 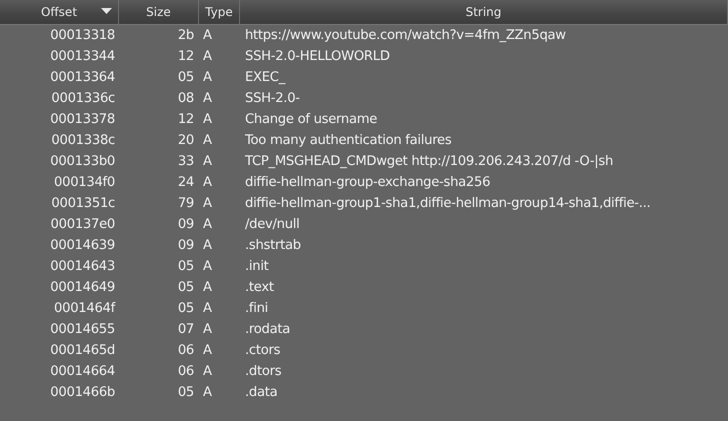 I want to click on table-cell-text: 07, so click(x=185, y=330).